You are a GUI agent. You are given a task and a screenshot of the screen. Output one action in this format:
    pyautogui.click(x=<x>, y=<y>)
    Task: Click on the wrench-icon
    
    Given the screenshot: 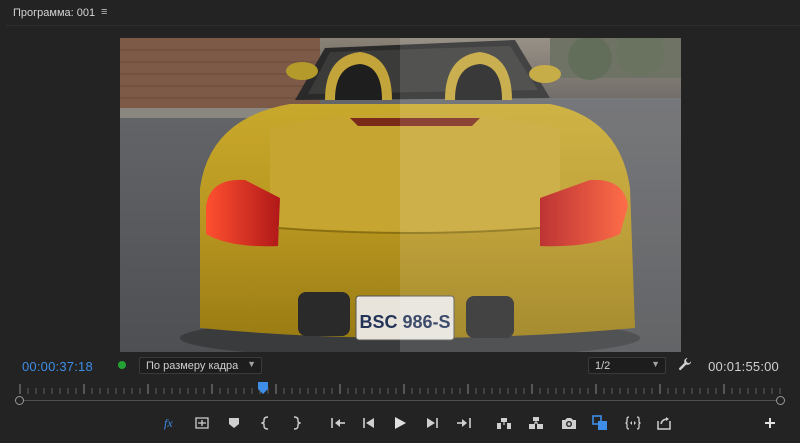 What is the action you would take?
    pyautogui.click(x=685, y=364)
    